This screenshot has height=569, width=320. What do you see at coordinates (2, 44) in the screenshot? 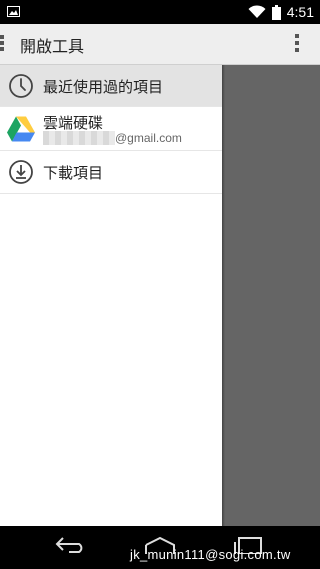
I see `drawer-toggle-icon` at bounding box center [2, 44].